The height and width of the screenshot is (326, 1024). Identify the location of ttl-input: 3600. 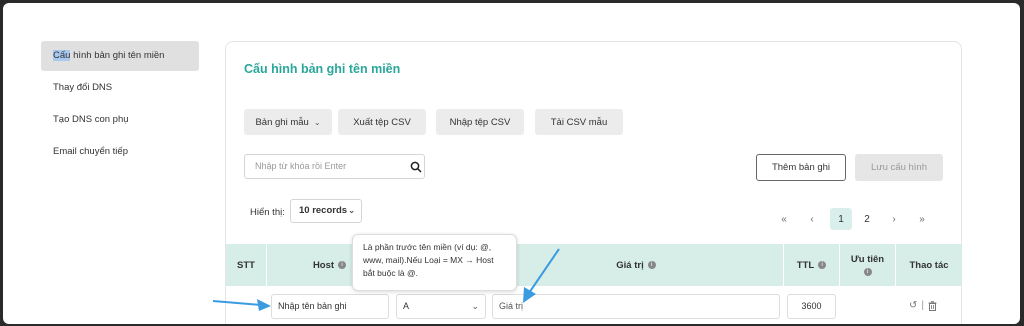
(811, 306).